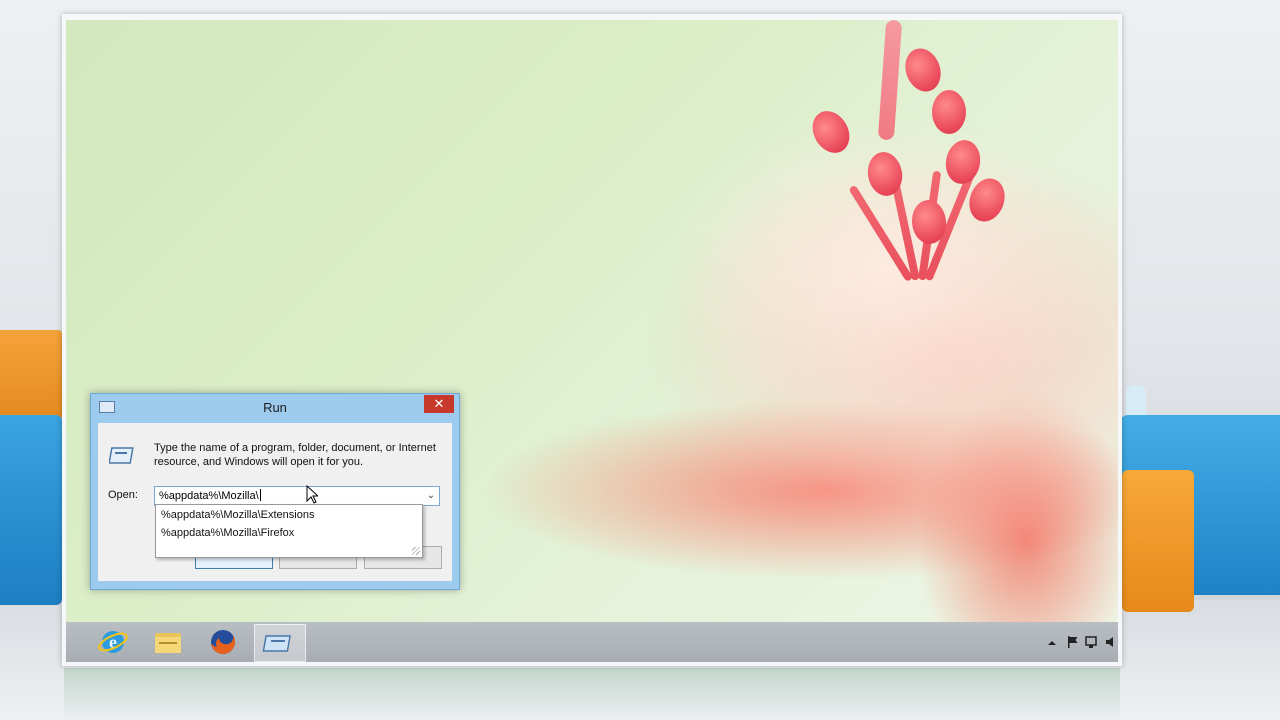 This screenshot has height=720, width=1280. Describe the element at coordinates (227, 533) in the screenshot. I see `autocomplete-item: %appdata%\Mozilla\Firefox` at that location.